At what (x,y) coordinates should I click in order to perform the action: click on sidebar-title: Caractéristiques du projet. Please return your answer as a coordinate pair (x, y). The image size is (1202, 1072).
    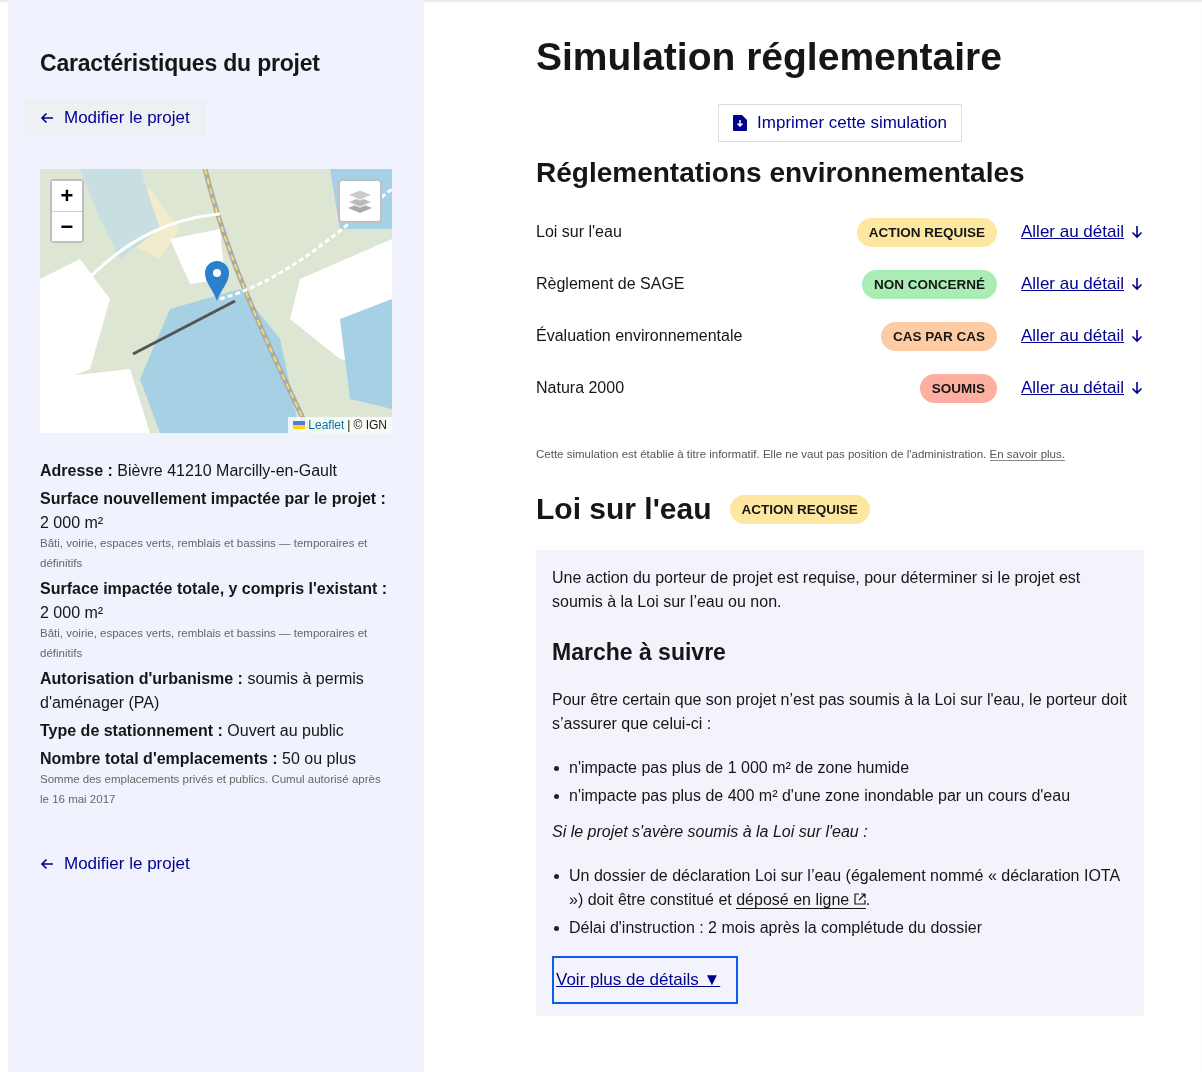
    Looking at the image, I should click on (180, 63).